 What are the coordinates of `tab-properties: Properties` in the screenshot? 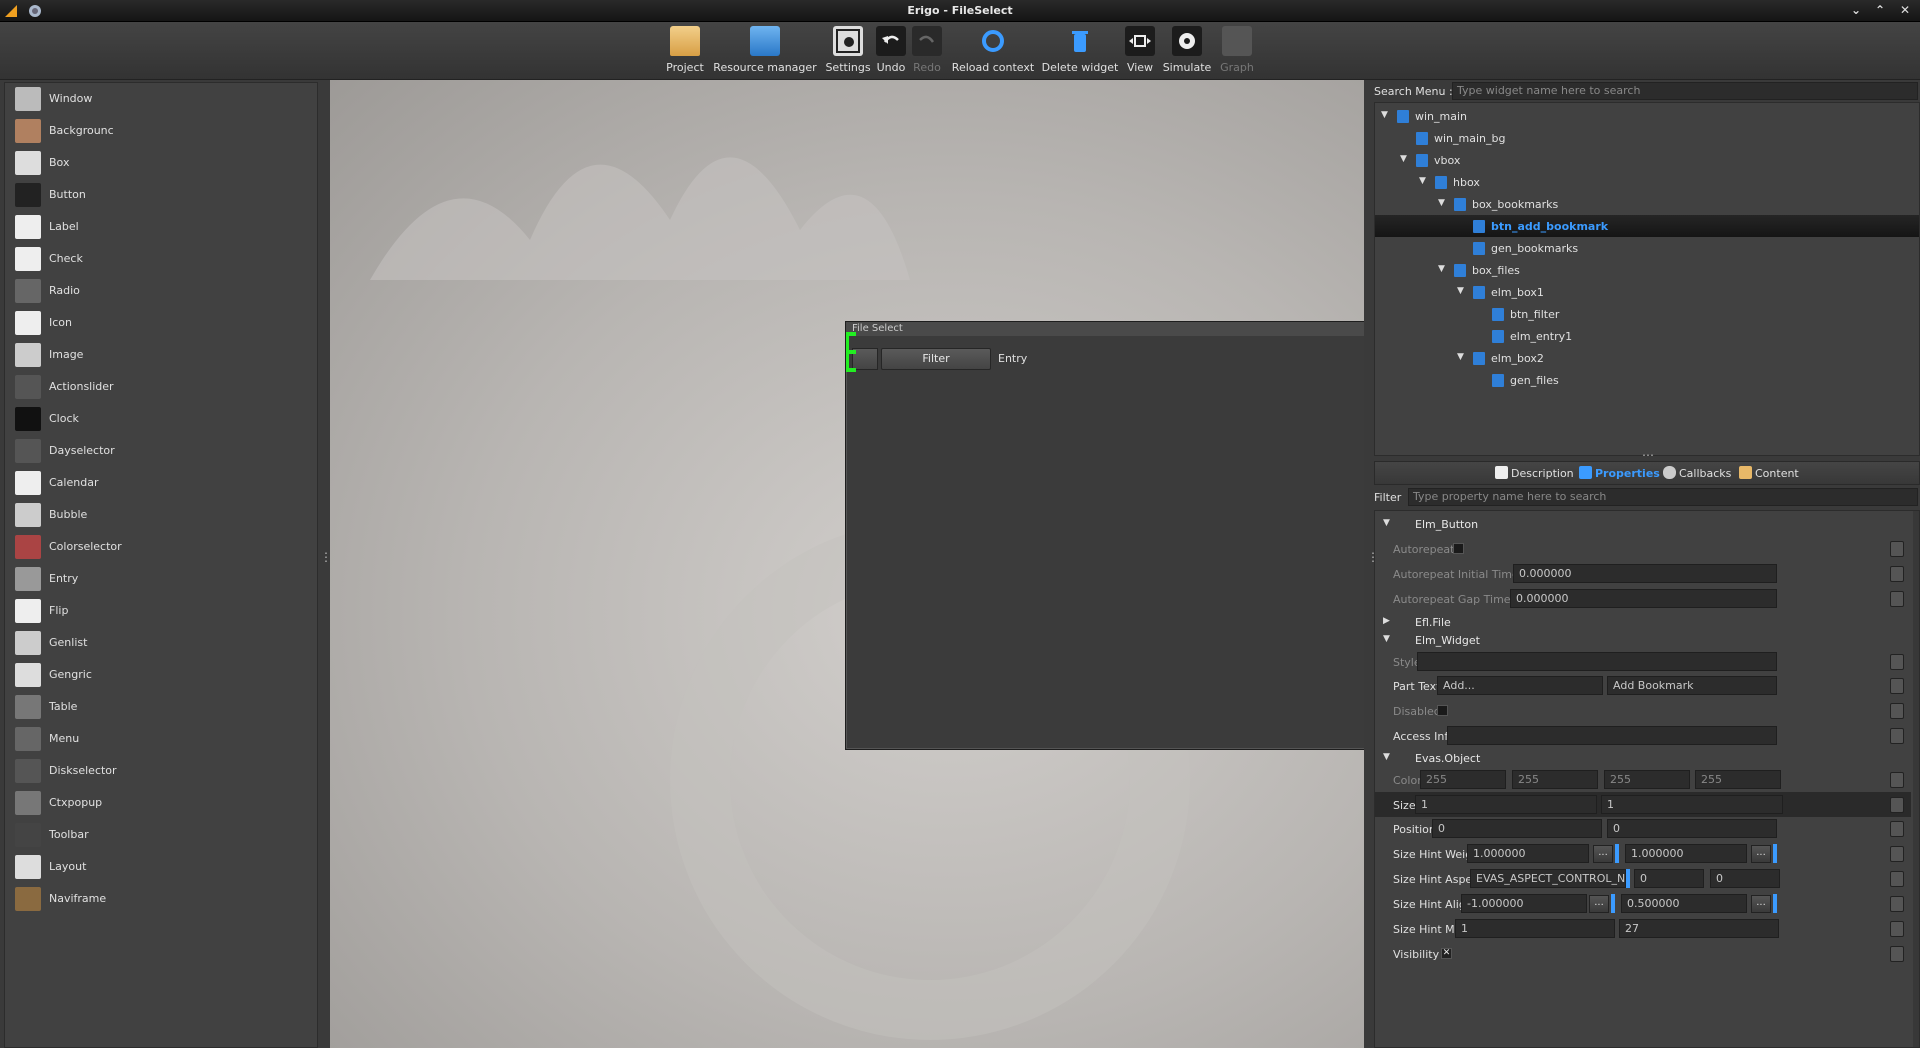 It's located at (1619, 473).